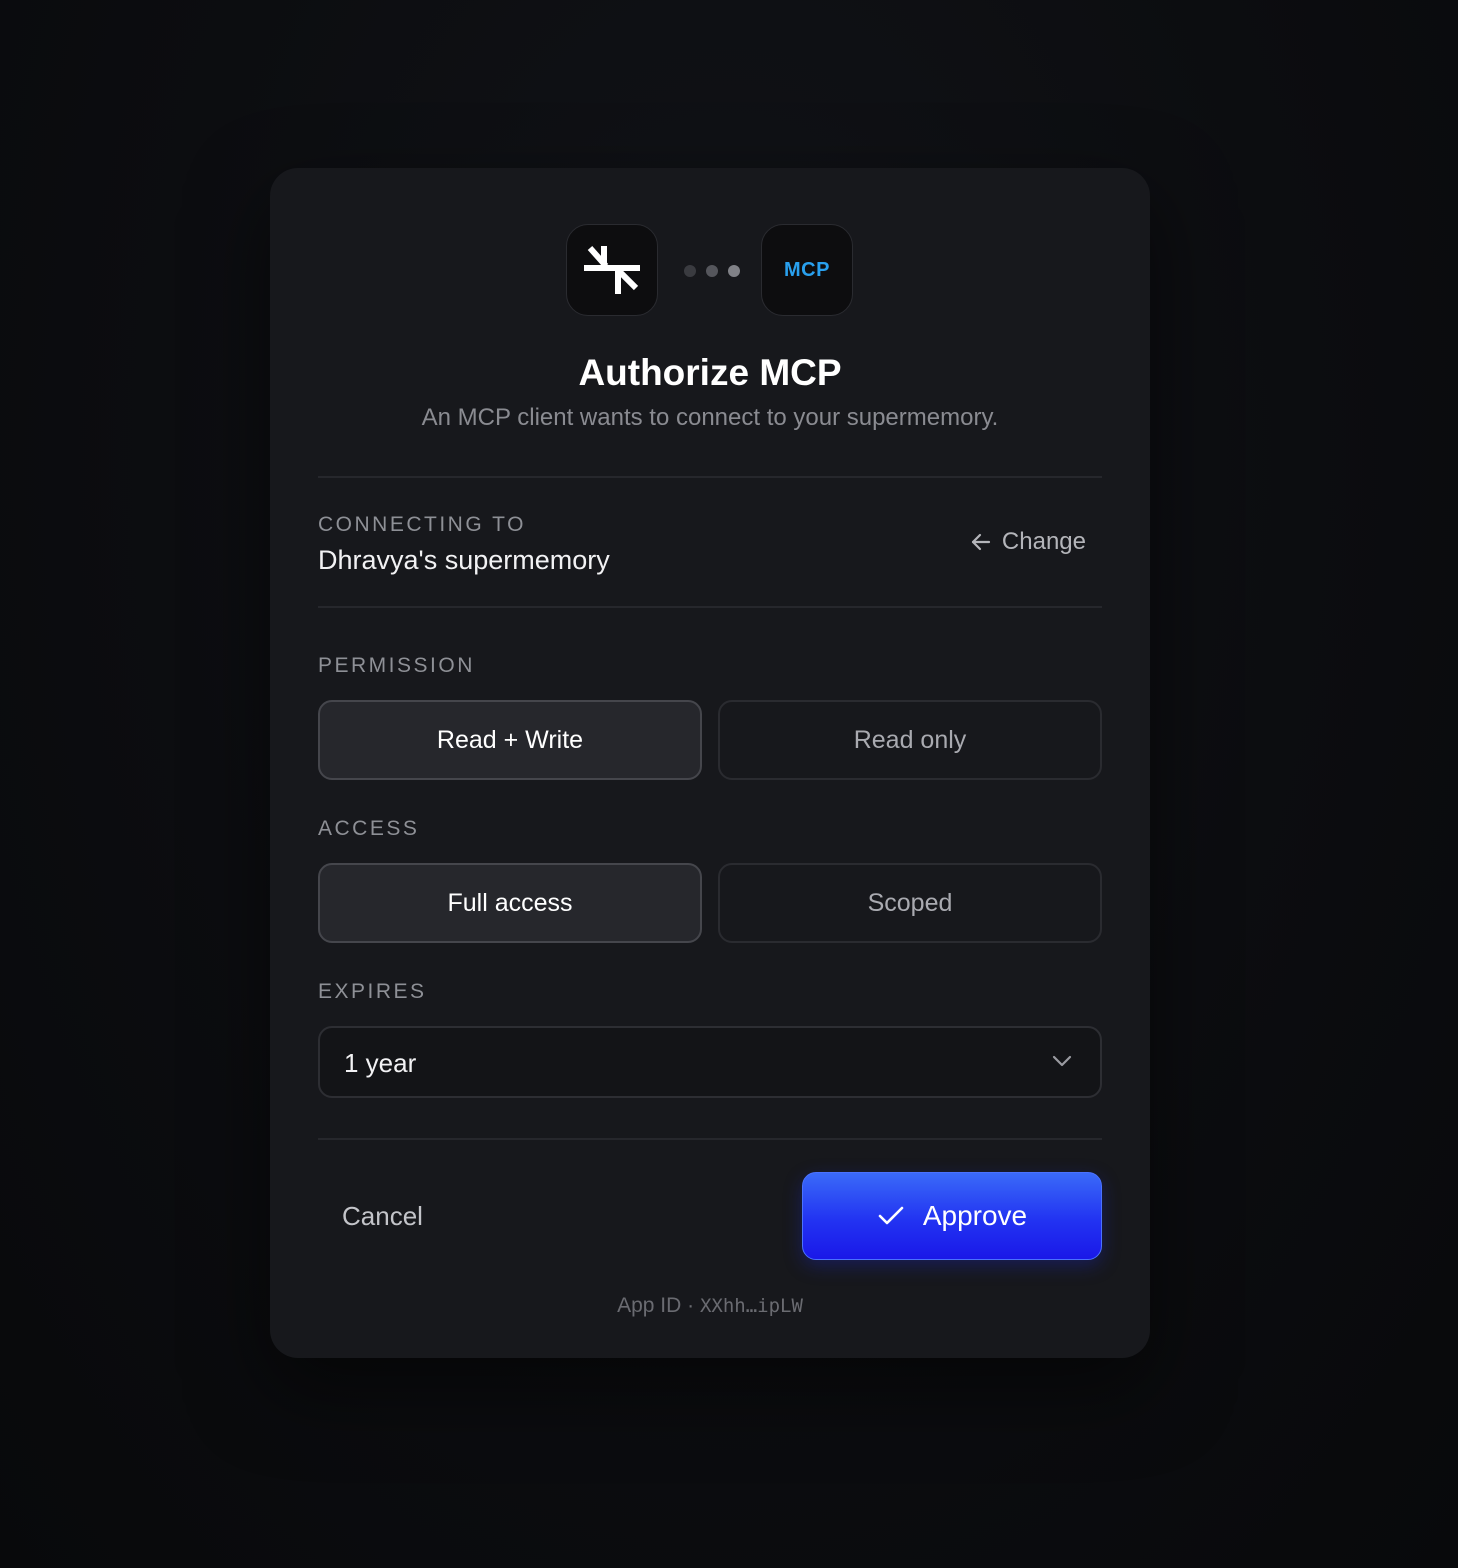 This screenshot has height=1568, width=1458. I want to click on app-id-footer: App ID · XXhh…ipLW, so click(710, 1306).